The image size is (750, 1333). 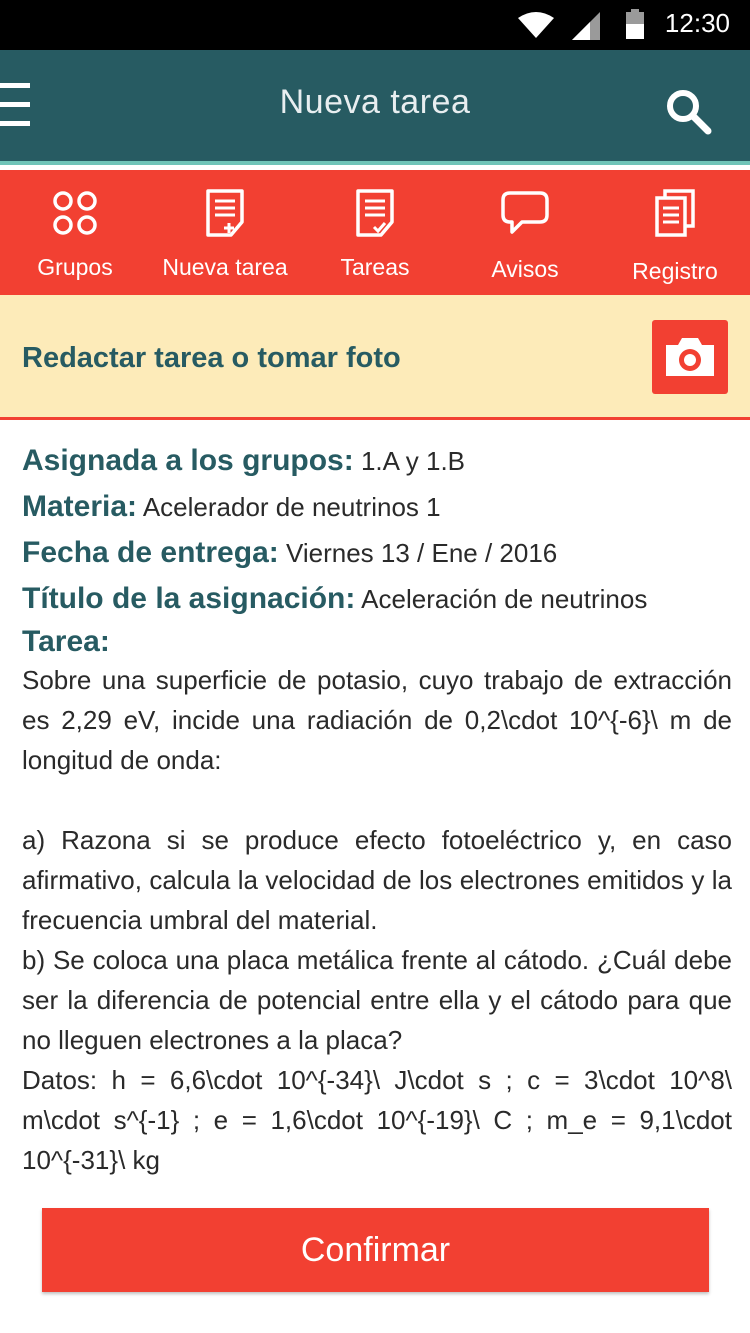 I want to click on compose-banner: Redactar tarea o tomar foto, so click(x=375, y=357).